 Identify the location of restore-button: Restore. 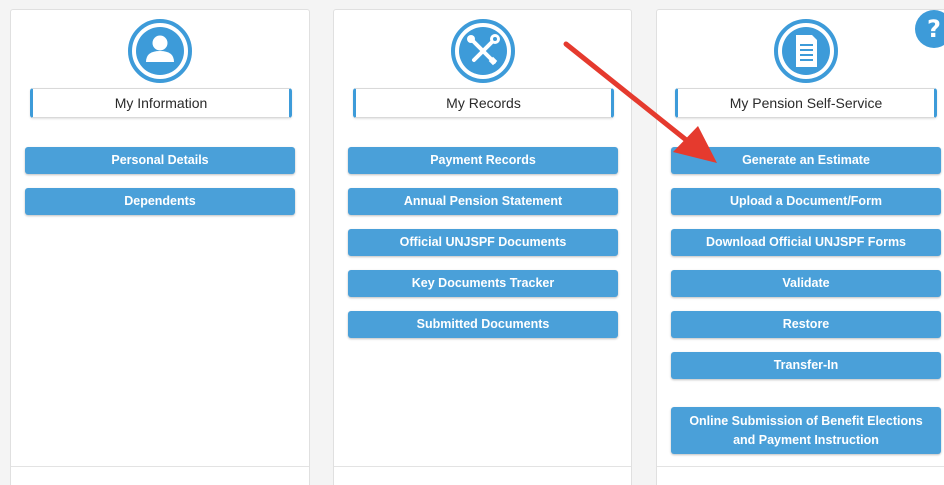
(806, 324).